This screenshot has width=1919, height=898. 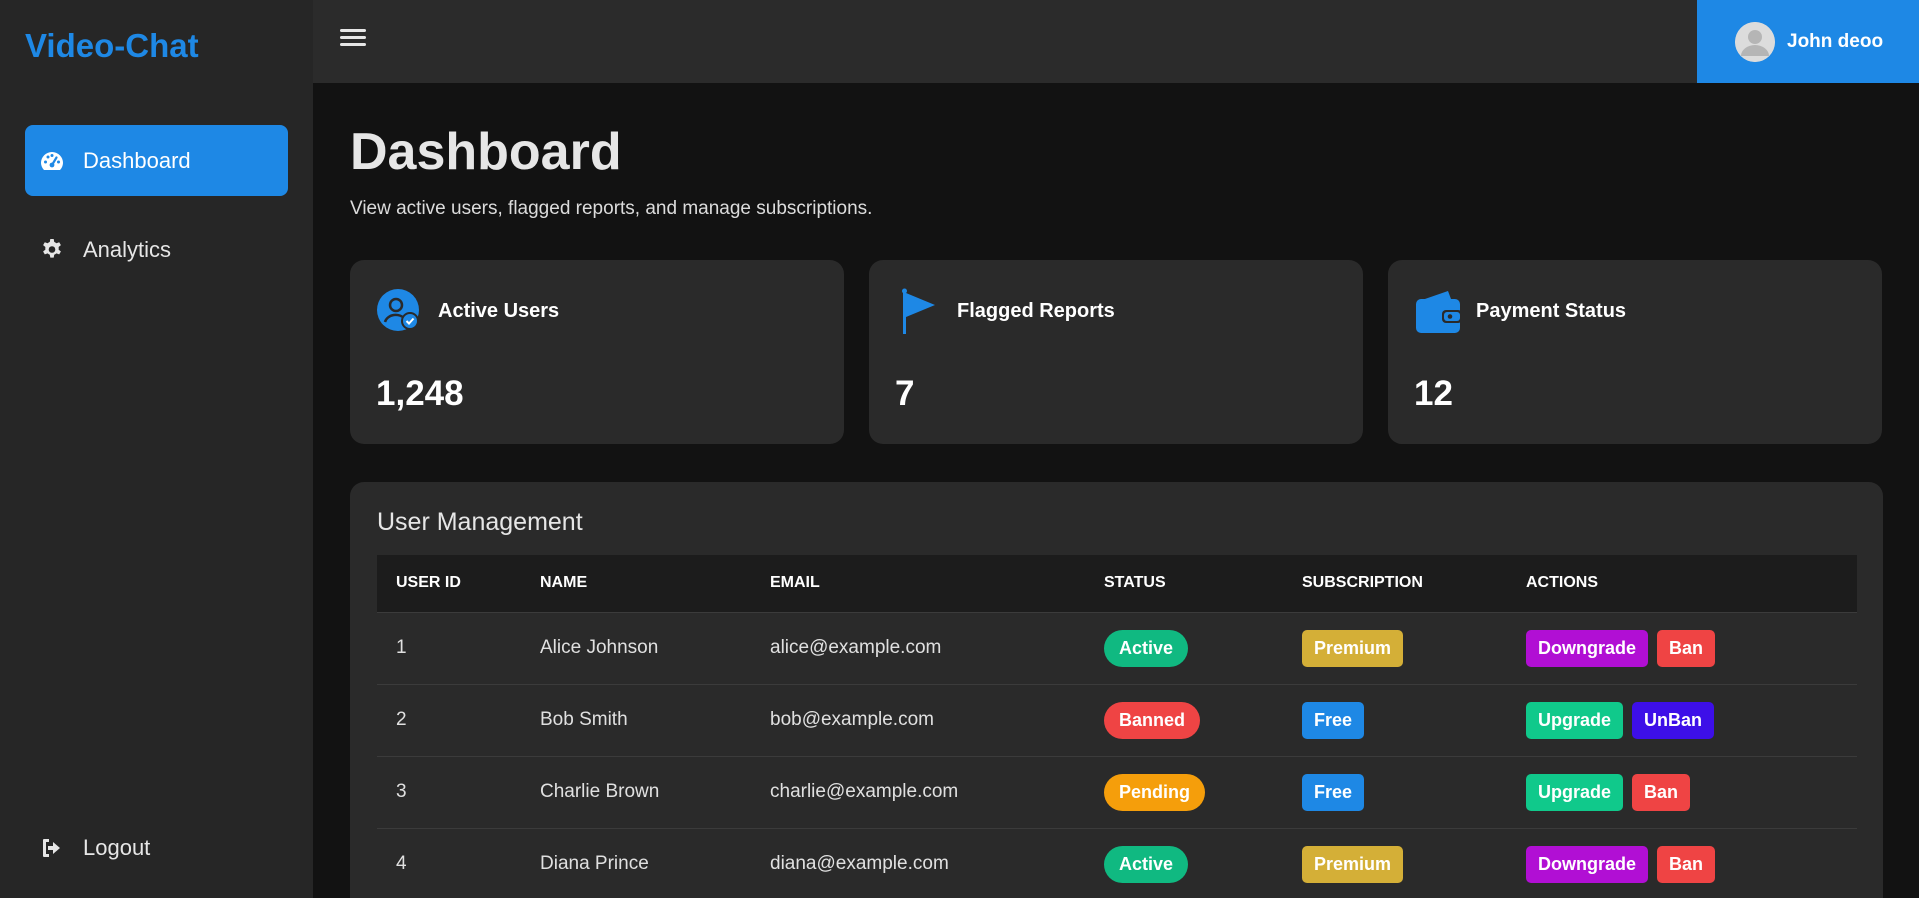 What do you see at coordinates (918, 311) in the screenshot?
I see `flag-icon` at bounding box center [918, 311].